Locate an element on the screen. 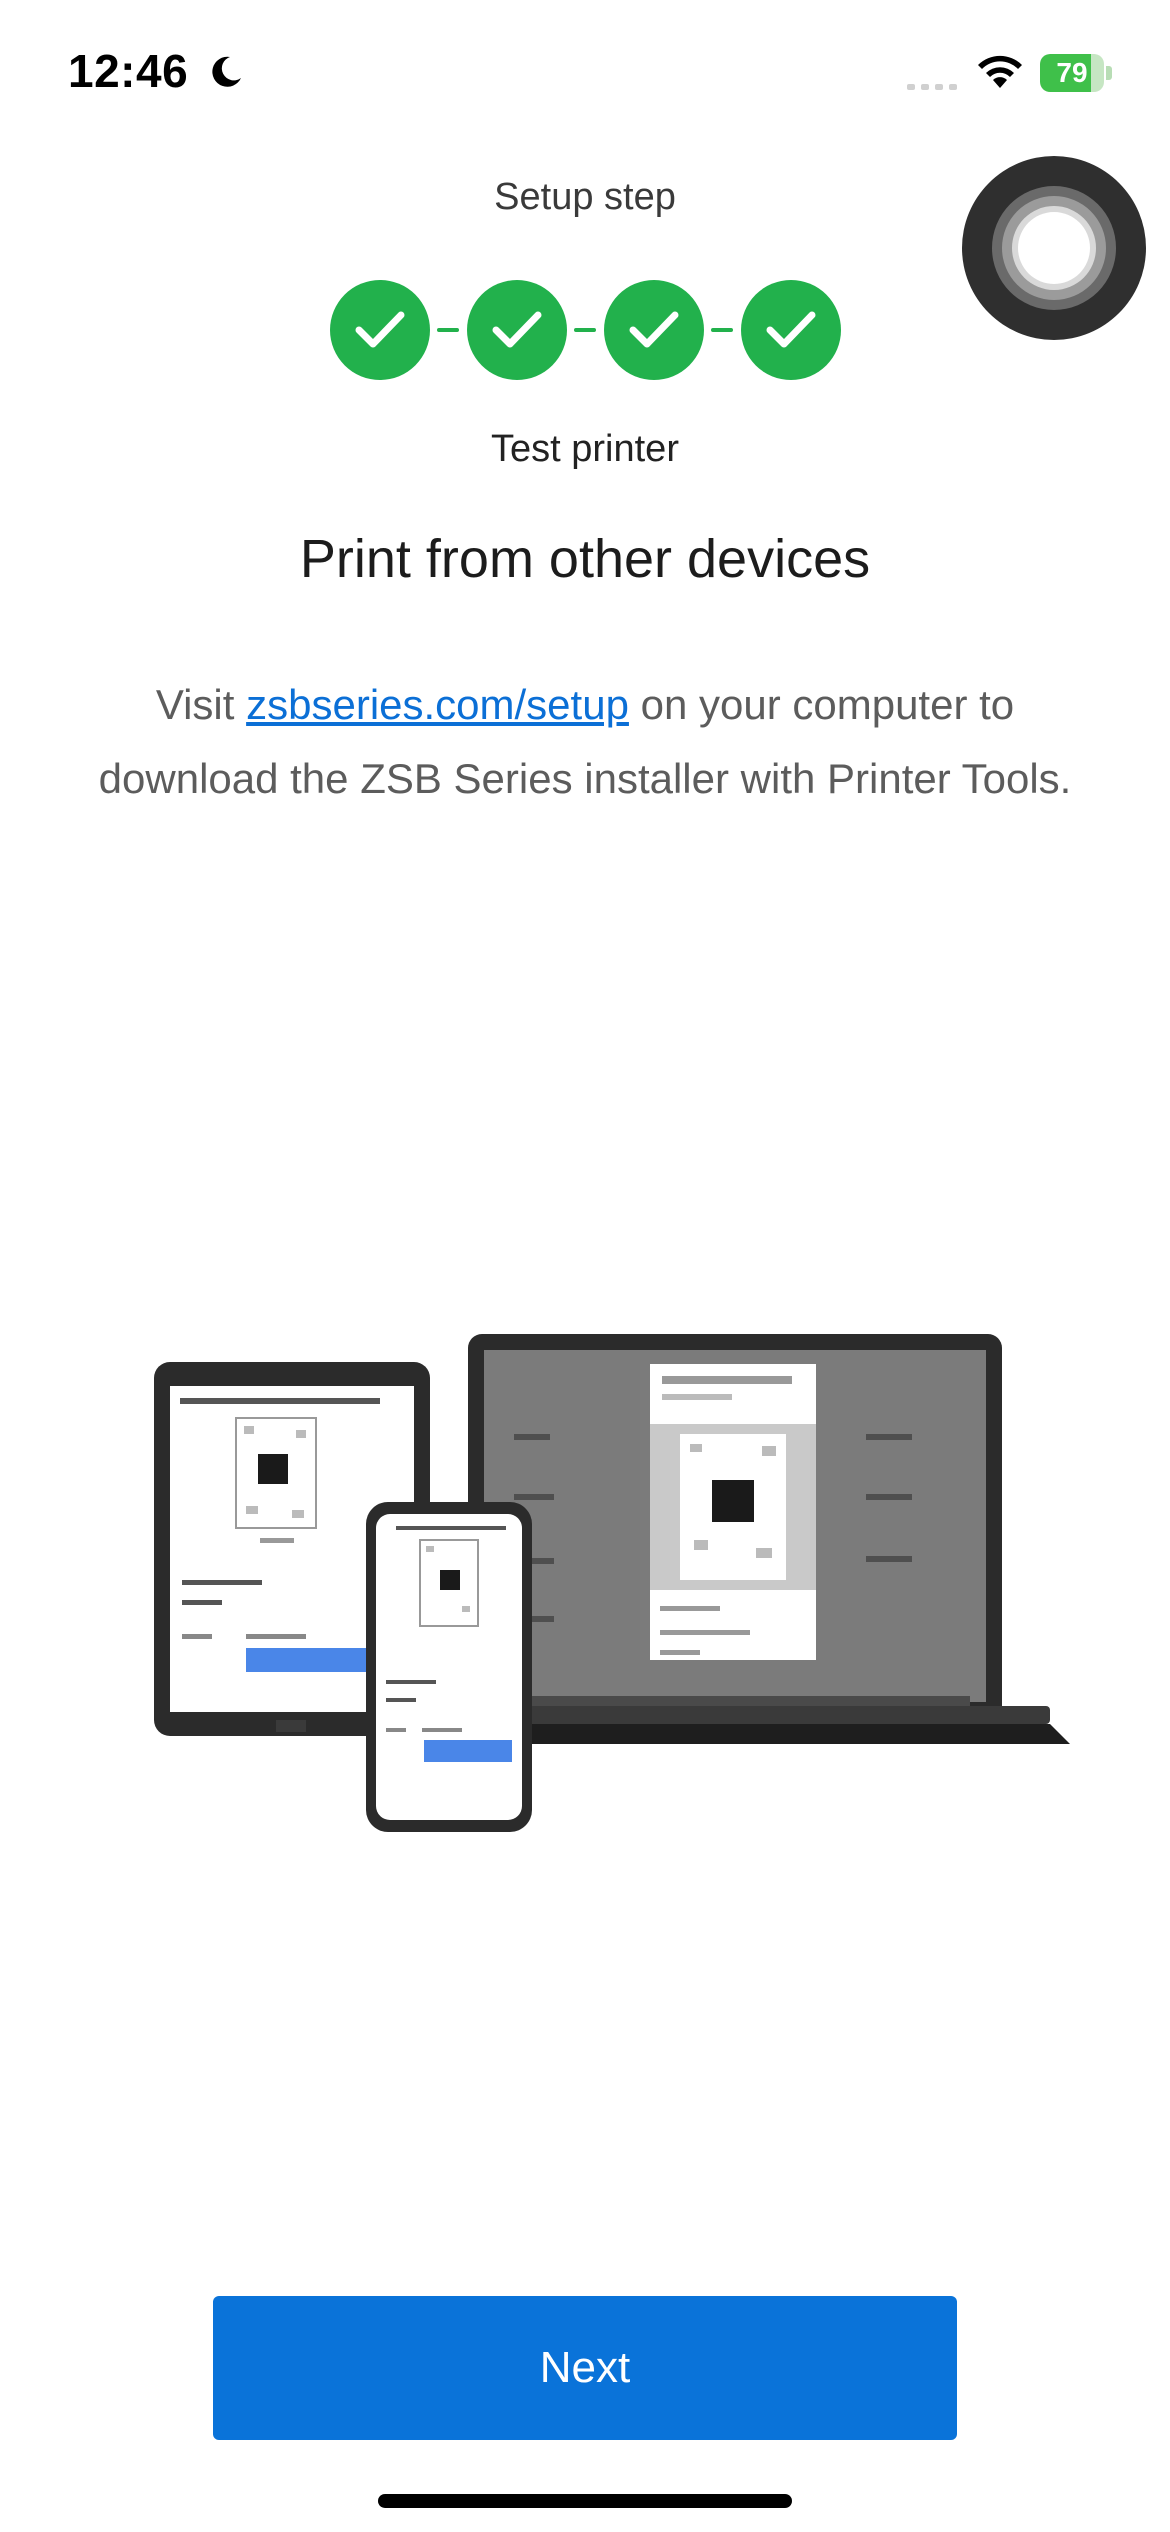  setup-step-label: Setup step is located at coordinates (585, 197).